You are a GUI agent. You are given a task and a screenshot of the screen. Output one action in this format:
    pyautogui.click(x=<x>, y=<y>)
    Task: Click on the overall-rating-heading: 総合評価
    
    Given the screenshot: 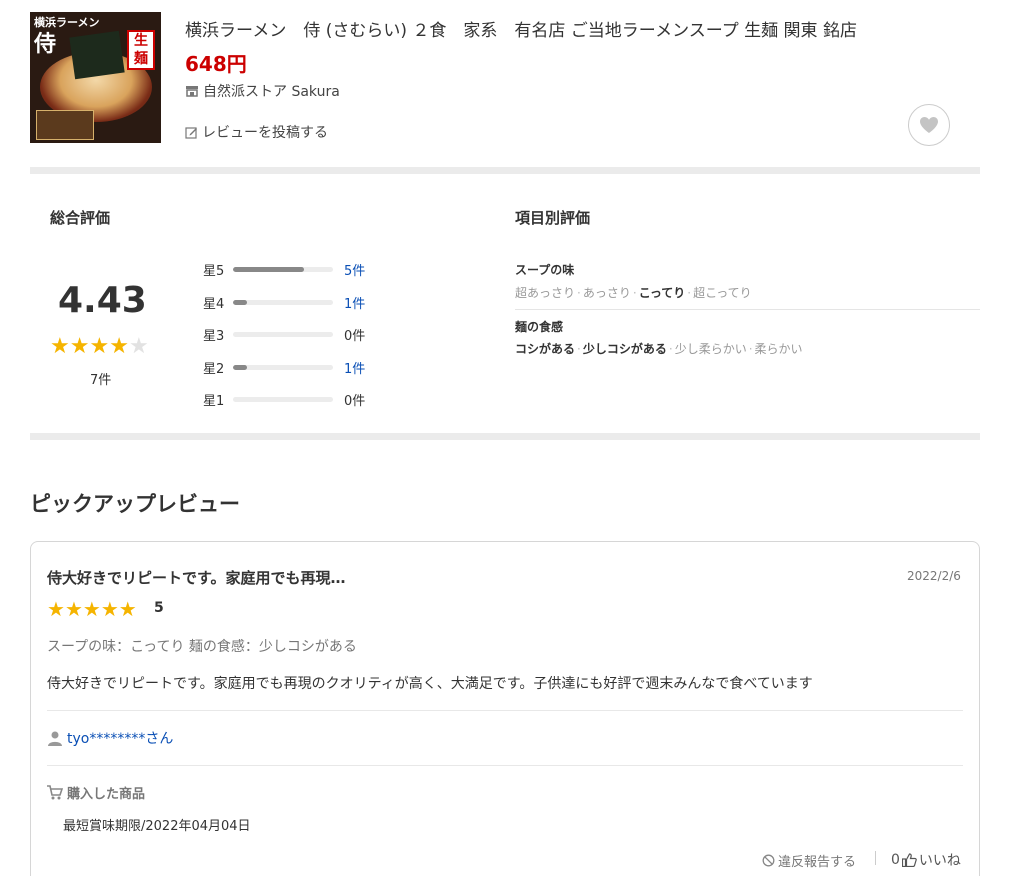 What is the action you would take?
    pyautogui.click(x=80, y=218)
    